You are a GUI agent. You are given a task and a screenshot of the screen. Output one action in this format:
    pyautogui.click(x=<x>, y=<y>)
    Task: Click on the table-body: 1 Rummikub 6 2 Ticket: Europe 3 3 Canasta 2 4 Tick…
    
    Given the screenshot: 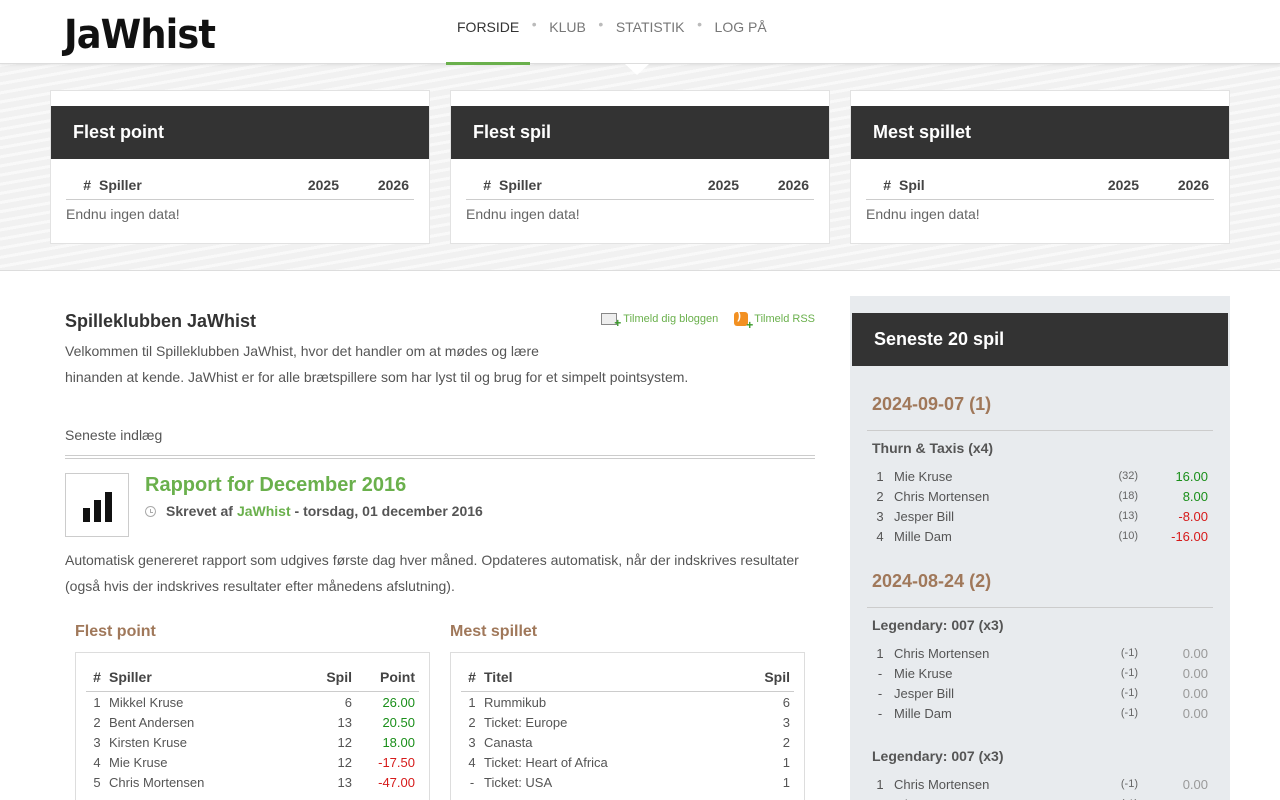 What is the action you would take?
    pyautogui.click(x=627, y=742)
    